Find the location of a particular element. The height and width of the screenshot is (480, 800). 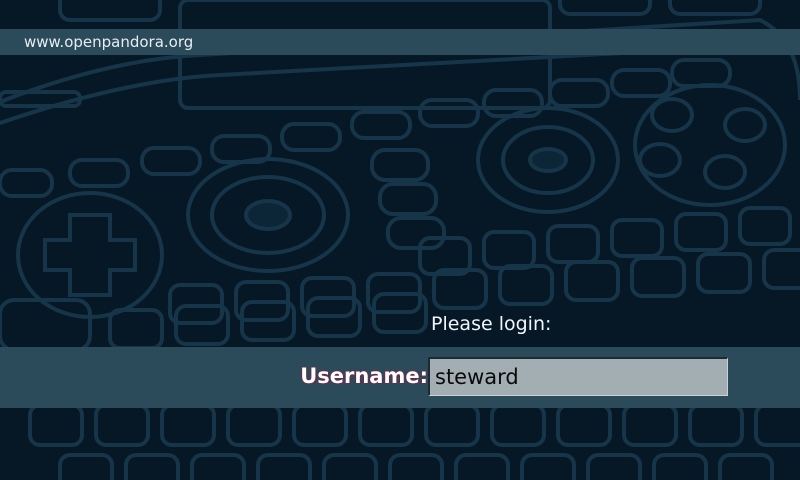

username-label: Username: is located at coordinates (364, 376).